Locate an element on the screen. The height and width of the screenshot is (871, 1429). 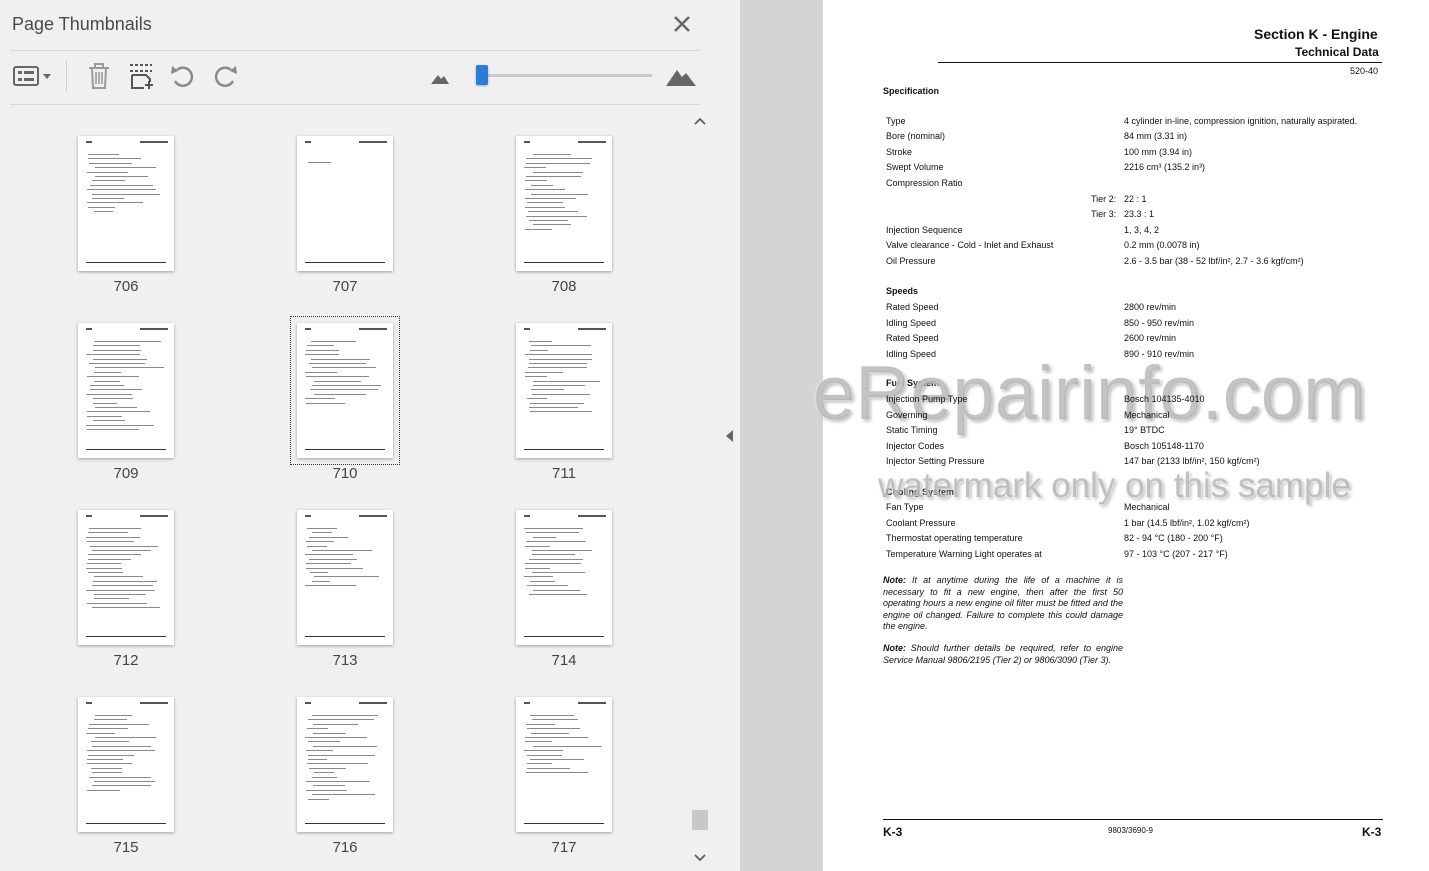
page-number-label: 708 is located at coordinates (564, 286).